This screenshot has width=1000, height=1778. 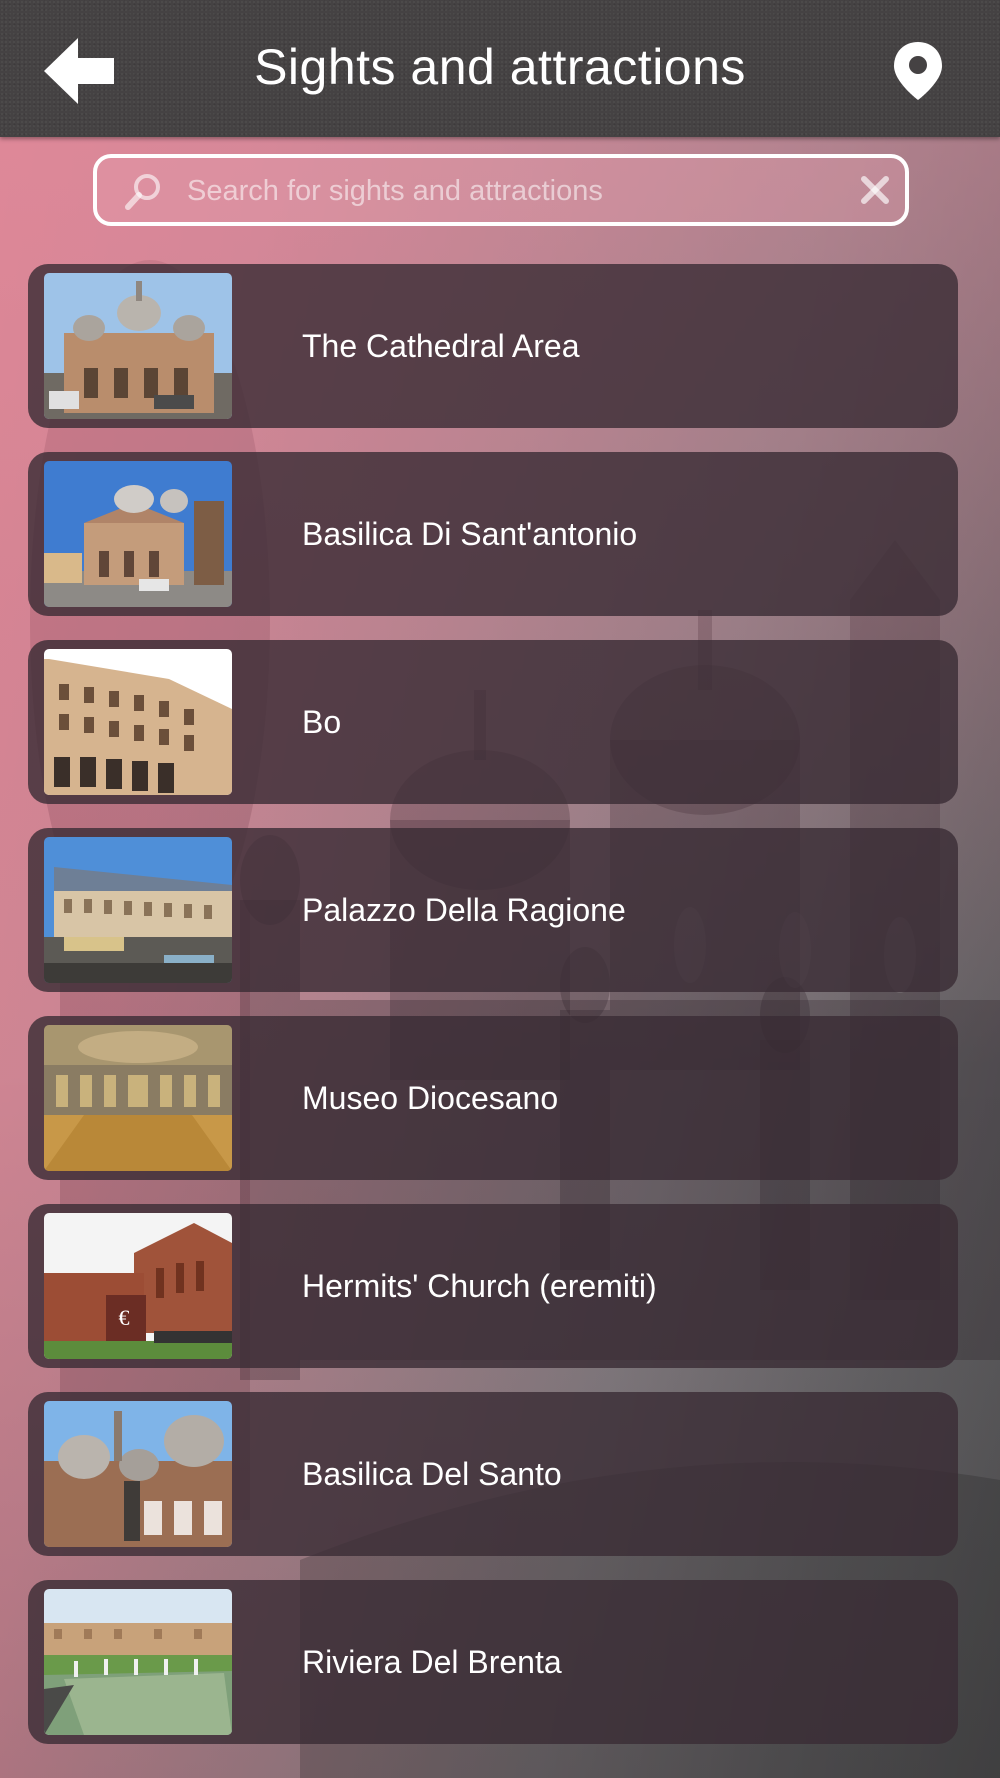 I want to click on basilica-di-santantonio-thumbnail, so click(x=138, y=534).